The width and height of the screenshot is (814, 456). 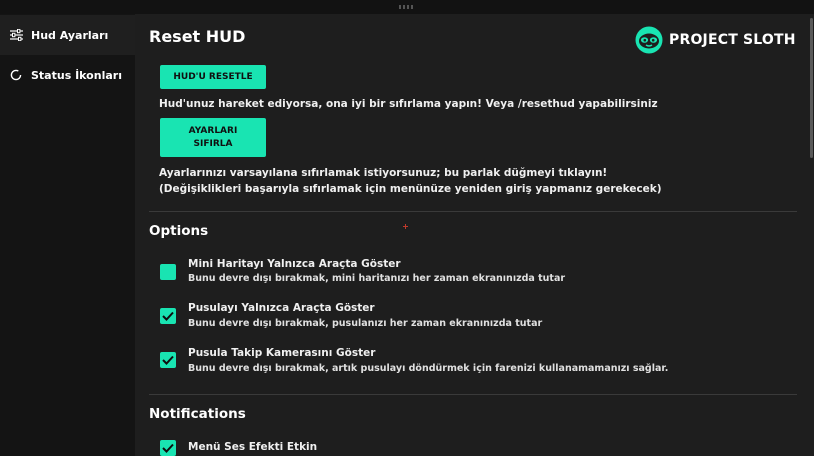 What do you see at coordinates (282, 353) in the screenshot?
I see `option-title: Pusula Takip Kamerasını Göster` at bounding box center [282, 353].